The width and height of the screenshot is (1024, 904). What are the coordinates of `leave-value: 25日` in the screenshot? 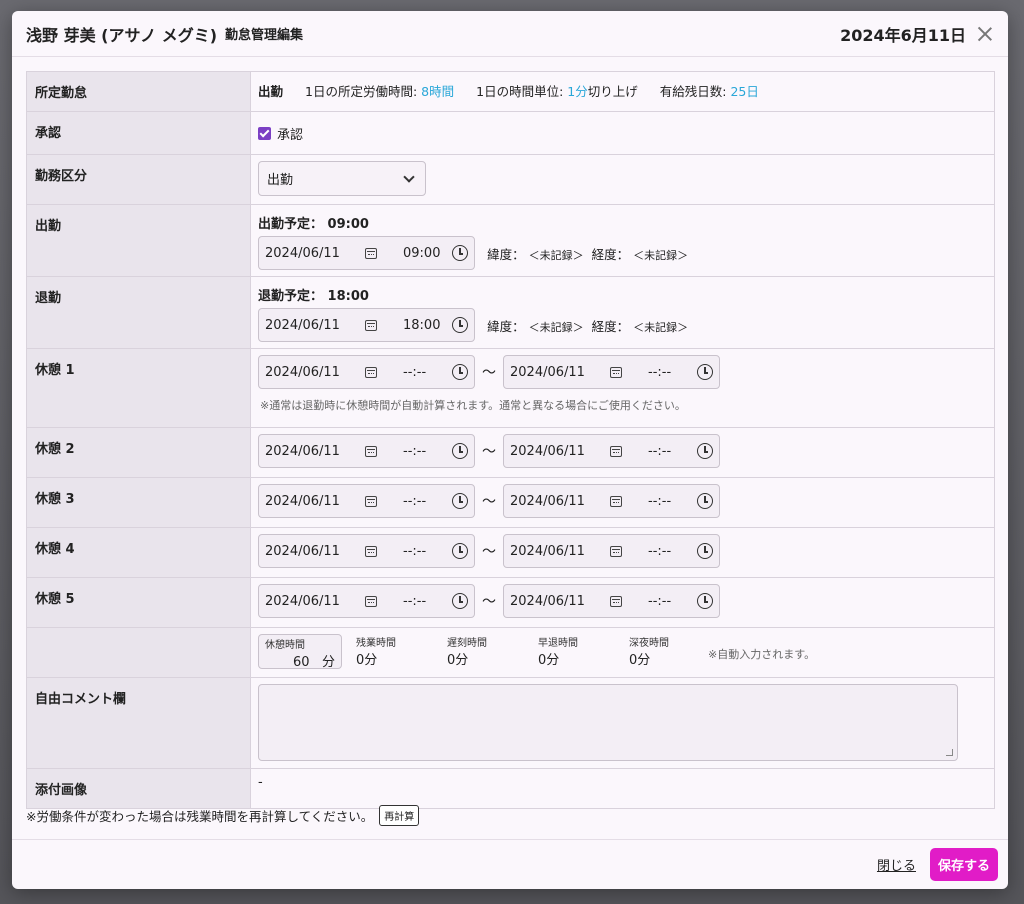 It's located at (744, 91).